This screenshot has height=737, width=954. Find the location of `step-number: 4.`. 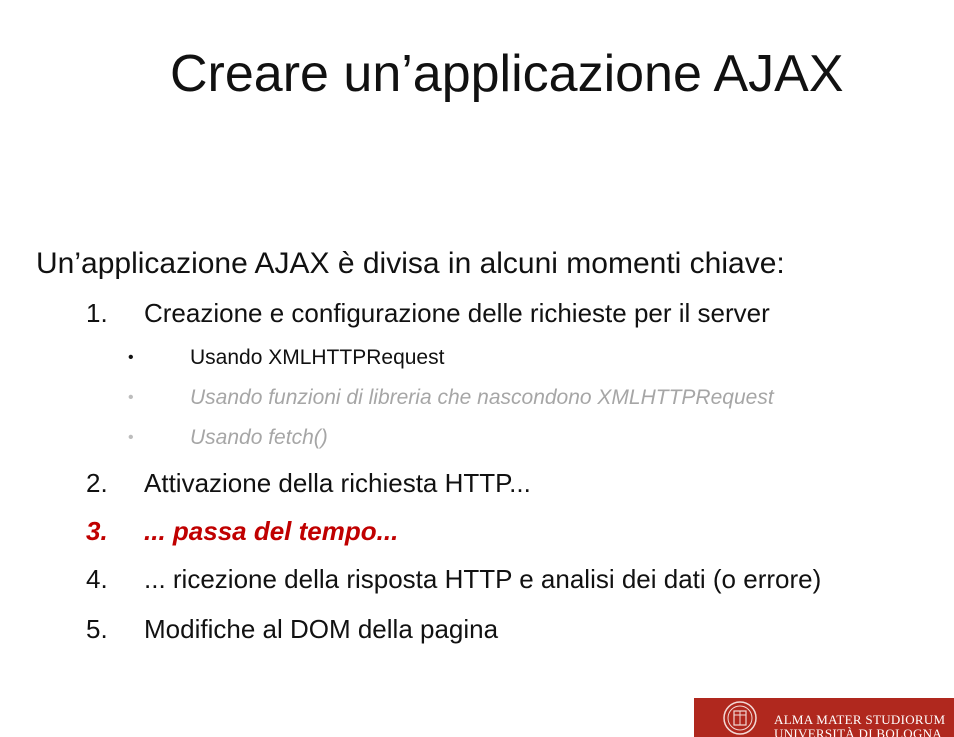

step-number: 4. is located at coordinates (97, 579).